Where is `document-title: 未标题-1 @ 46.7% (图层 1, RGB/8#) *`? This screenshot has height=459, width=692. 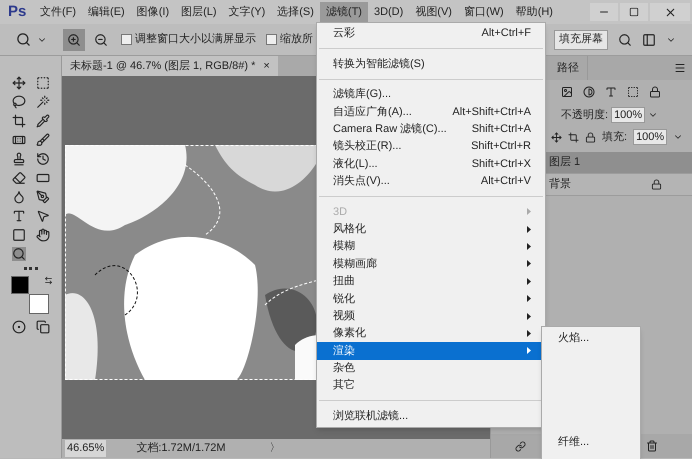 document-title: 未标题-1 @ 46.7% (图层 1, RGB/8#) * is located at coordinates (163, 66).